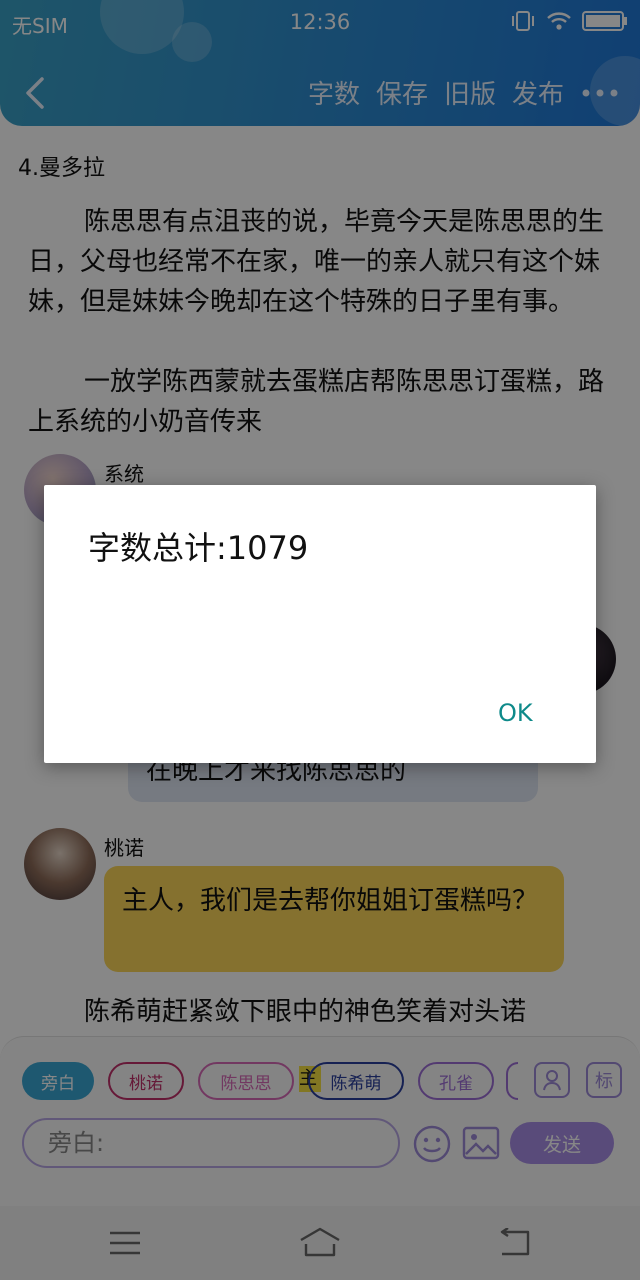 The height and width of the screenshot is (1280, 640). What do you see at coordinates (515, 713) in the screenshot?
I see `ok-button: OK` at bounding box center [515, 713].